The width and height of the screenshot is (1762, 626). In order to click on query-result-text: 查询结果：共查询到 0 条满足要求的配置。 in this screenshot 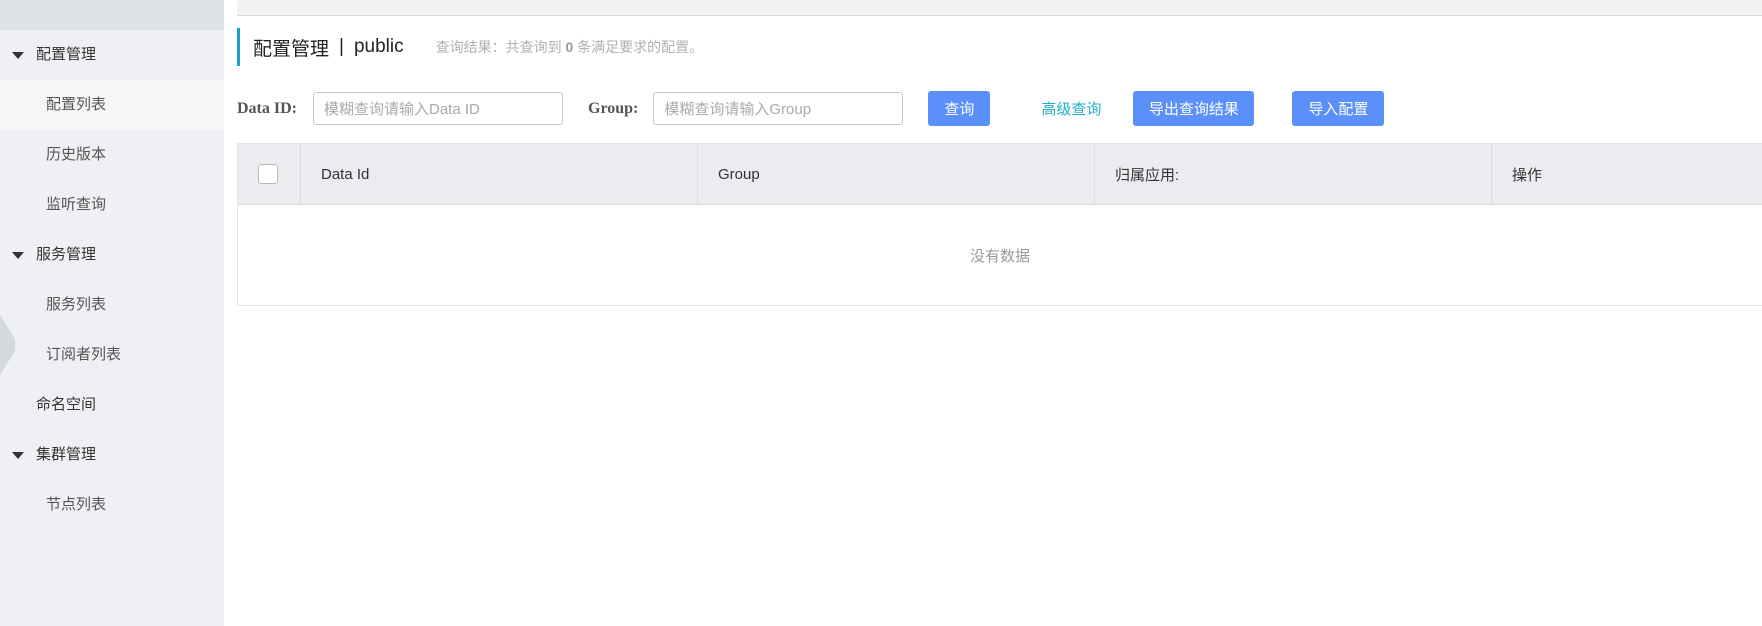, I will do `click(570, 47)`.